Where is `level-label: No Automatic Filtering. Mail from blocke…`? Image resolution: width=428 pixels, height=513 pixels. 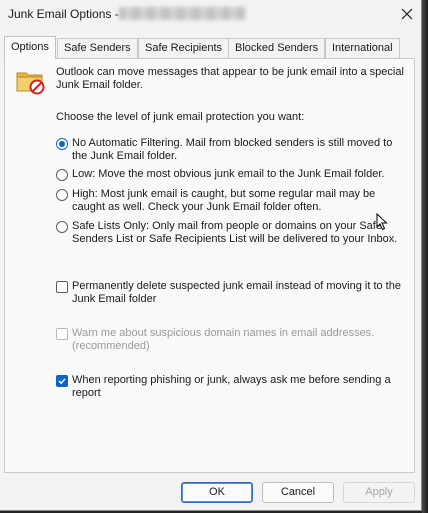
level-label: No Automatic Filtering. Mail from blocke… is located at coordinates (232, 149).